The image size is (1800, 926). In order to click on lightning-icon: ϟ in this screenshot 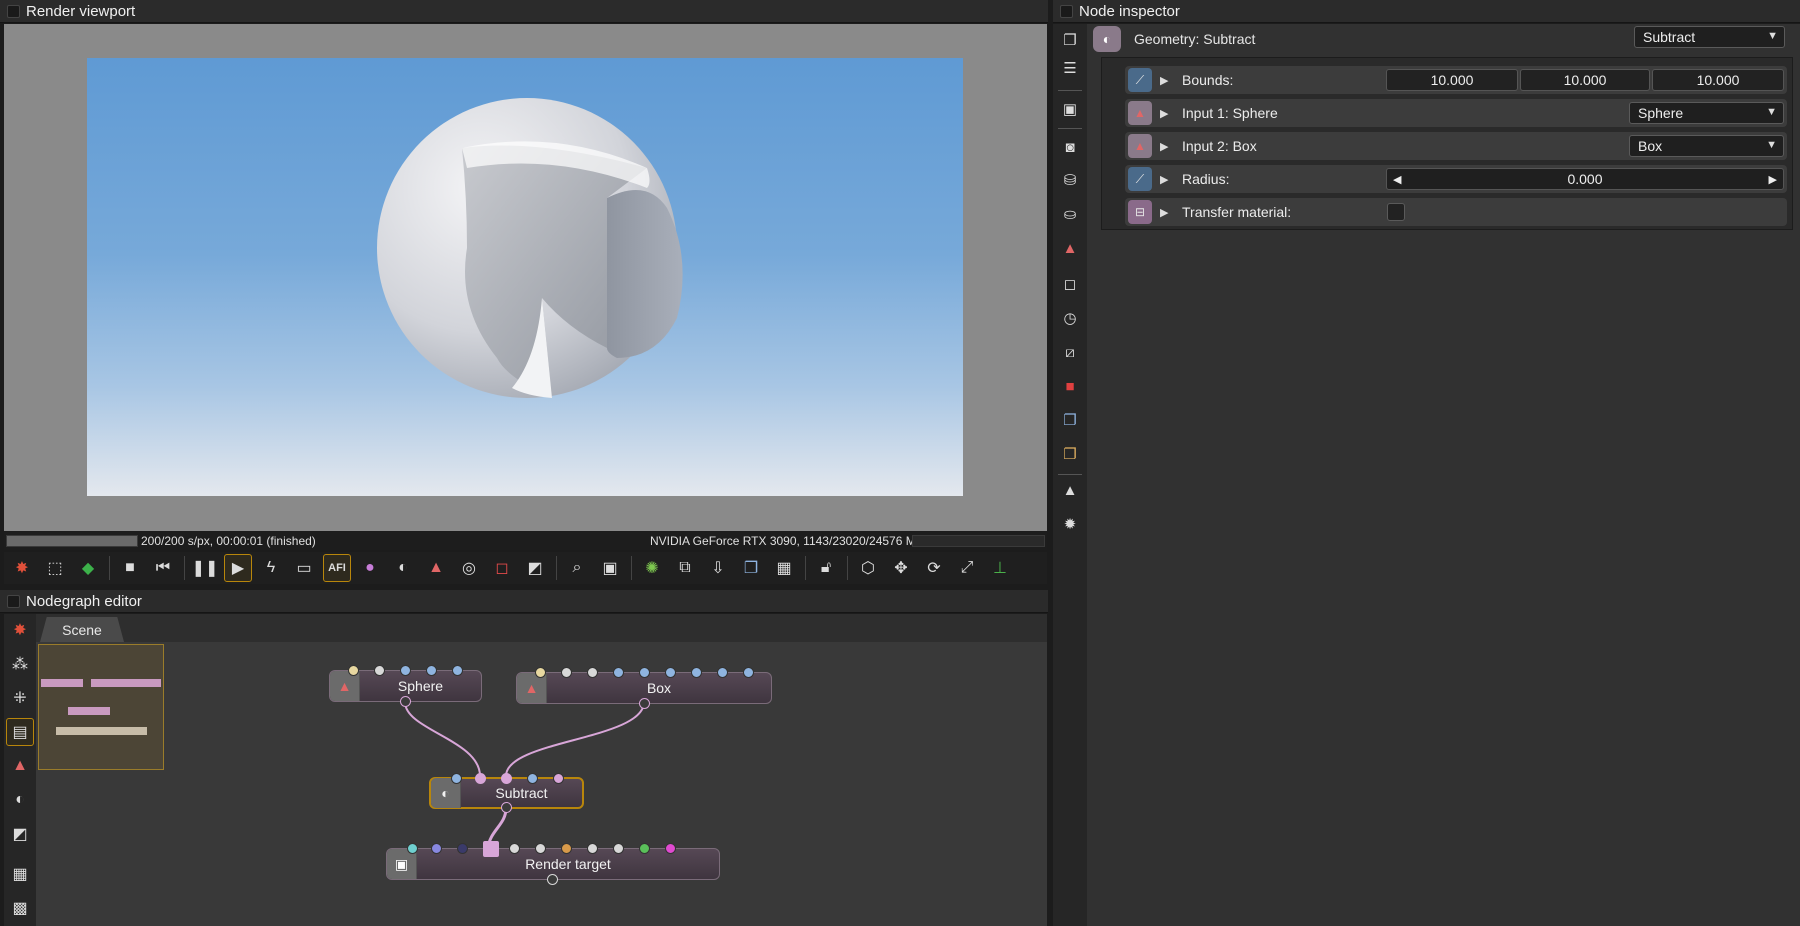, I will do `click(271, 568)`.